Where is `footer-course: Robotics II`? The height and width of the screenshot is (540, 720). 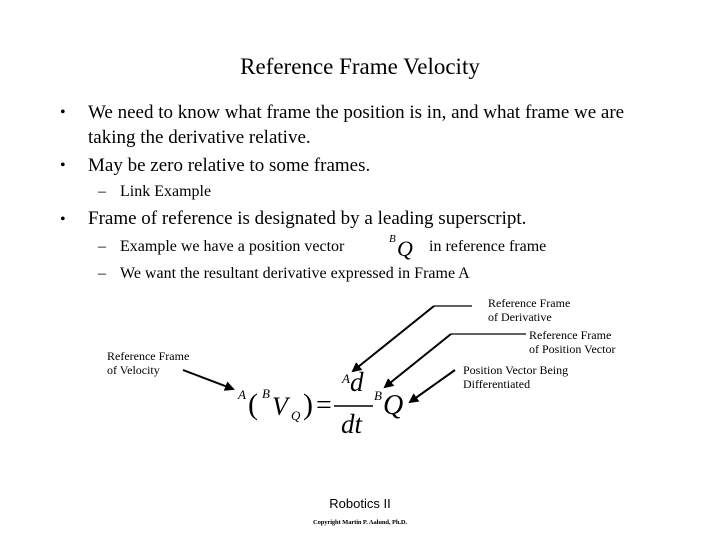
footer-course: Robotics II is located at coordinates (360, 503).